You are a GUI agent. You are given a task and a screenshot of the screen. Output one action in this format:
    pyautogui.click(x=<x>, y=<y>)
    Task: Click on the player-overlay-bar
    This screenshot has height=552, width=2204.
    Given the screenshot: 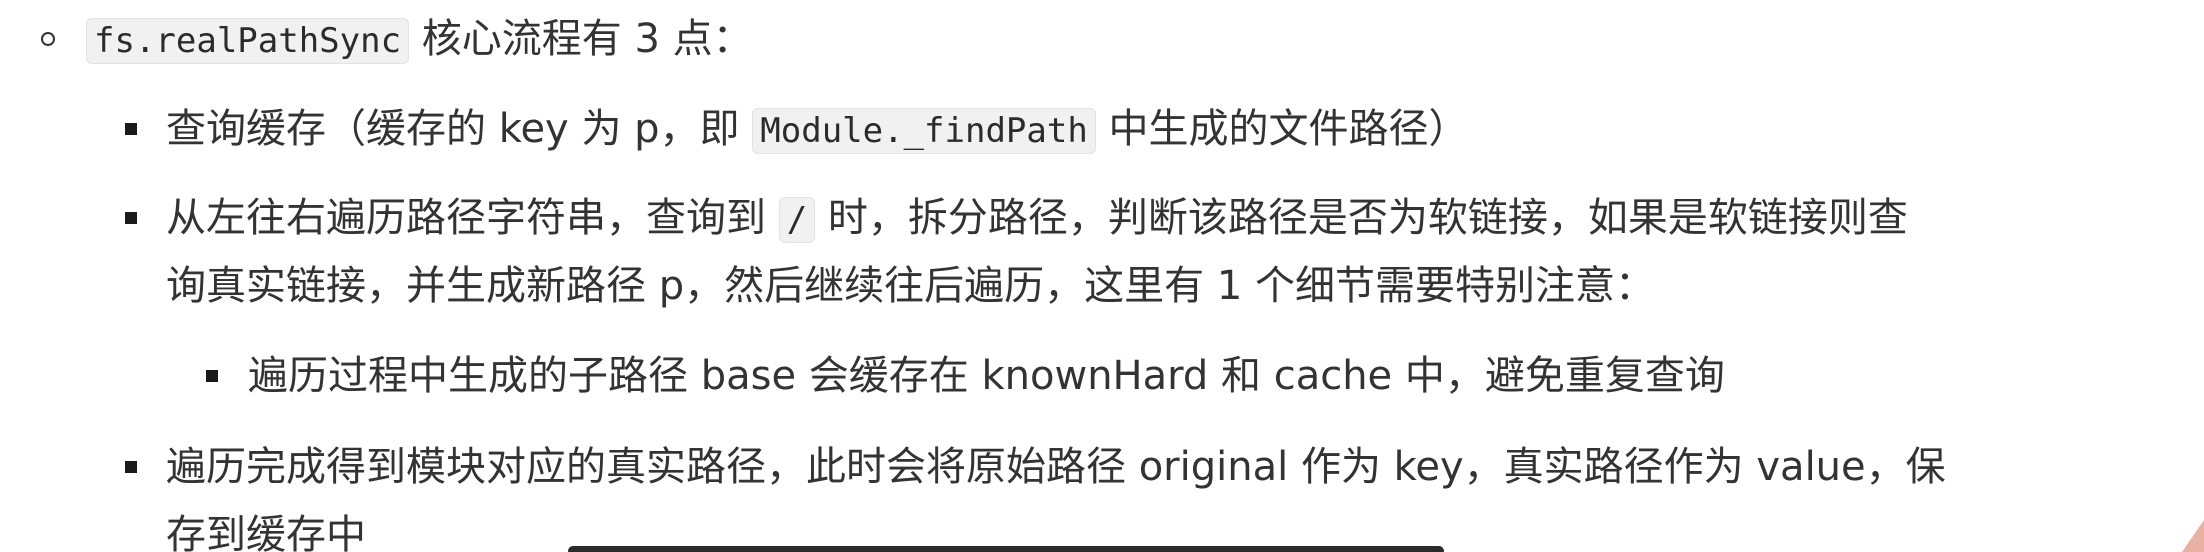 What is the action you would take?
    pyautogui.click(x=1006, y=549)
    